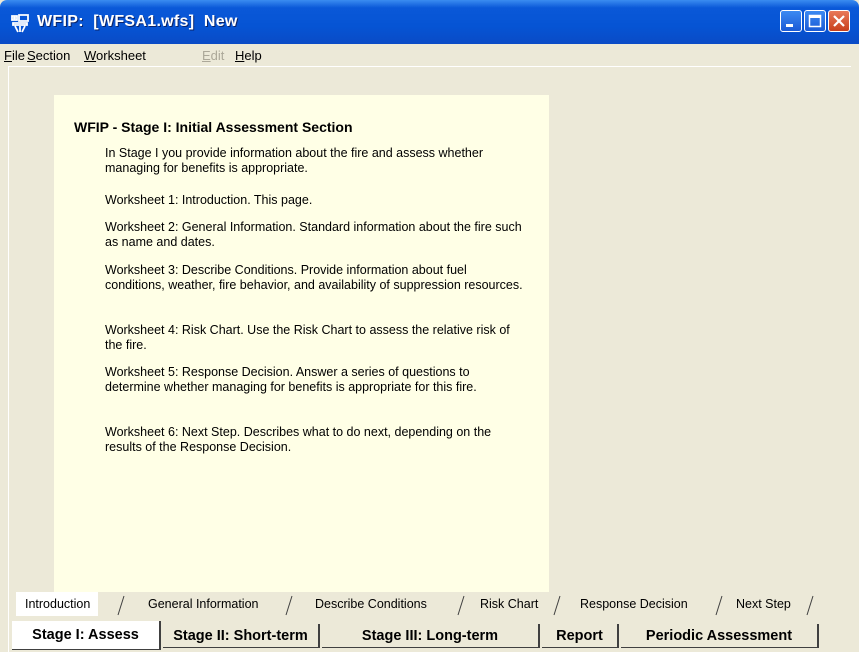  What do you see at coordinates (213, 55) in the screenshot?
I see `menu-edit: Edit` at bounding box center [213, 55].